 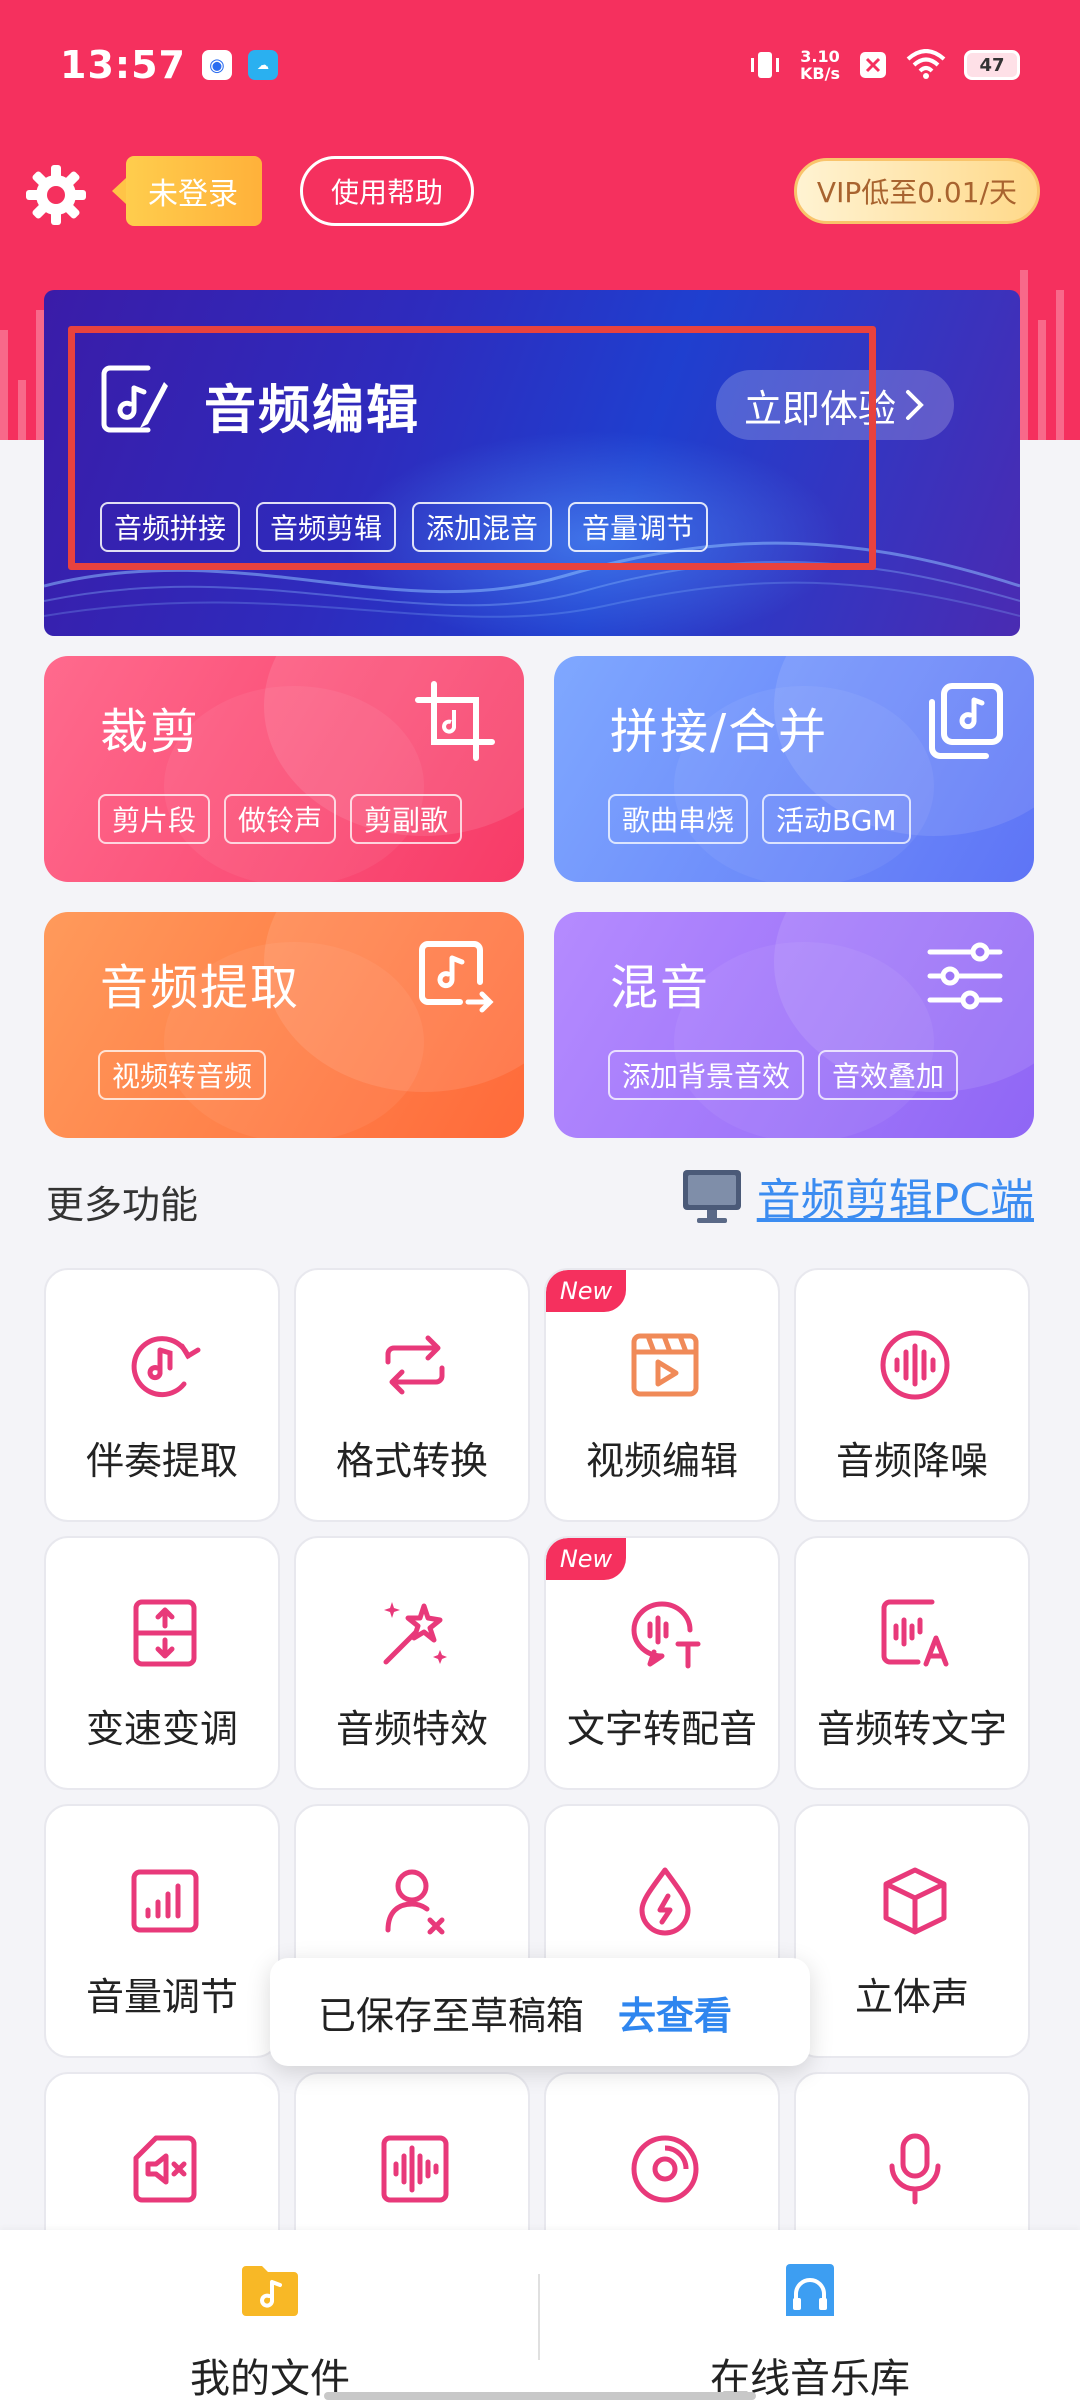 What do you see at coordinates (965, 976) in the screenshot?
I see `sliders-icon` at bounding box center [965, 976].